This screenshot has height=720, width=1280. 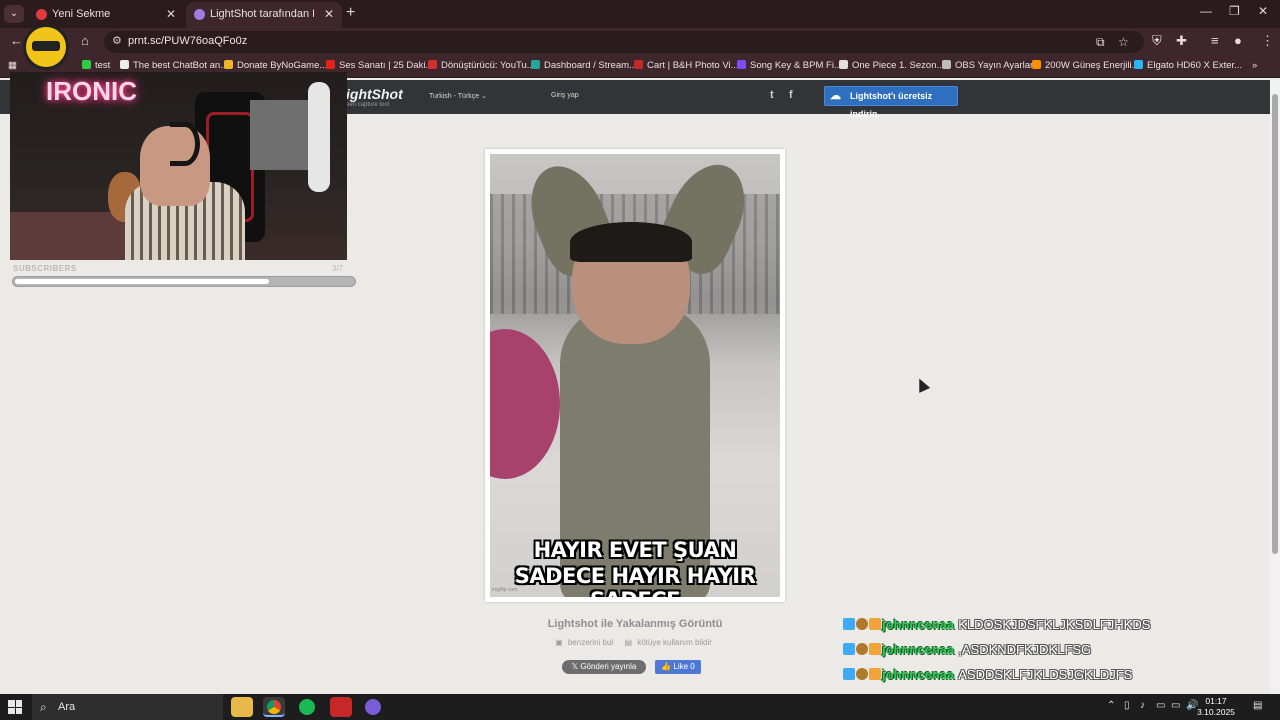 I want to click on report-abuse-link: ▤ kötüye kullanım bildir, so click(x=669, y=642).